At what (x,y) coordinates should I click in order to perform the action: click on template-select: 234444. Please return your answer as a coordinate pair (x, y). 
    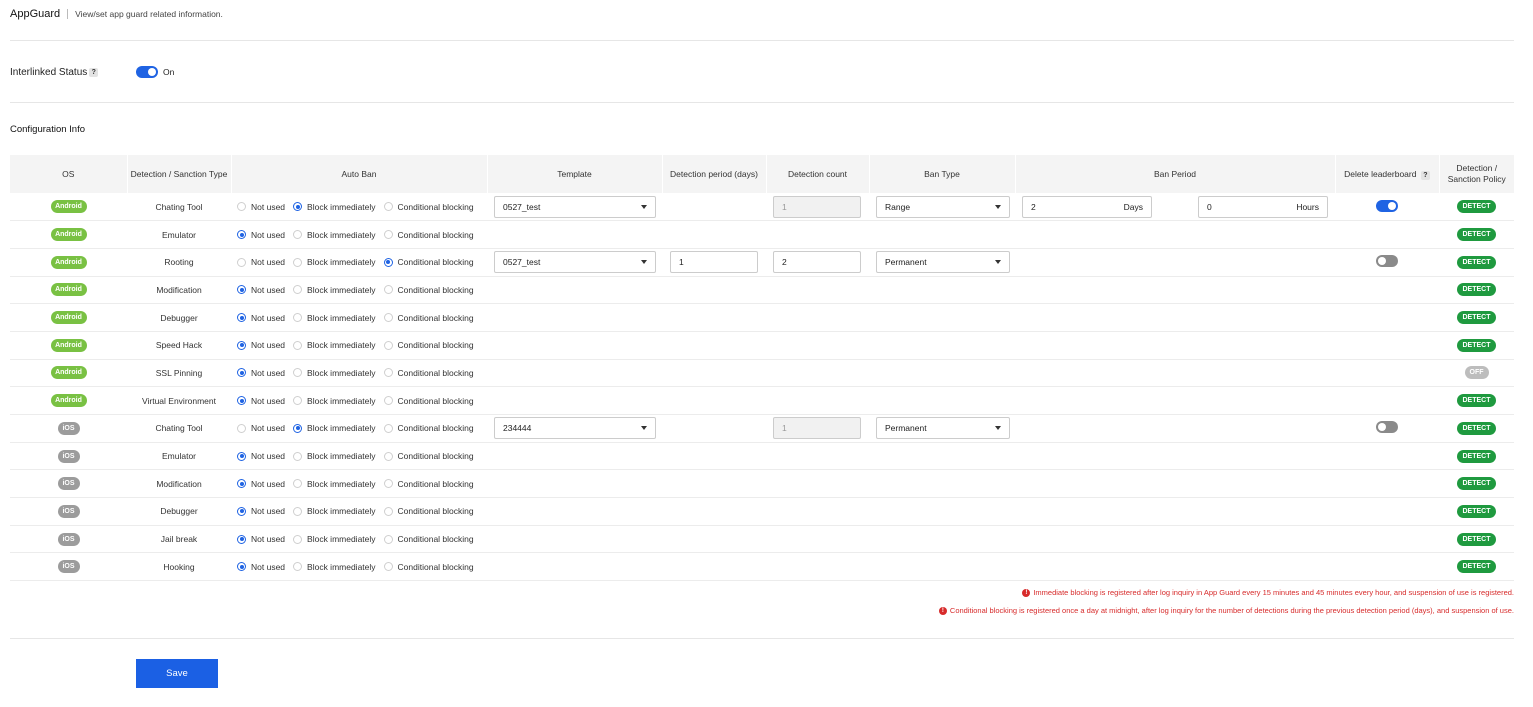
    Looking at the image, I should click on (575, 428).